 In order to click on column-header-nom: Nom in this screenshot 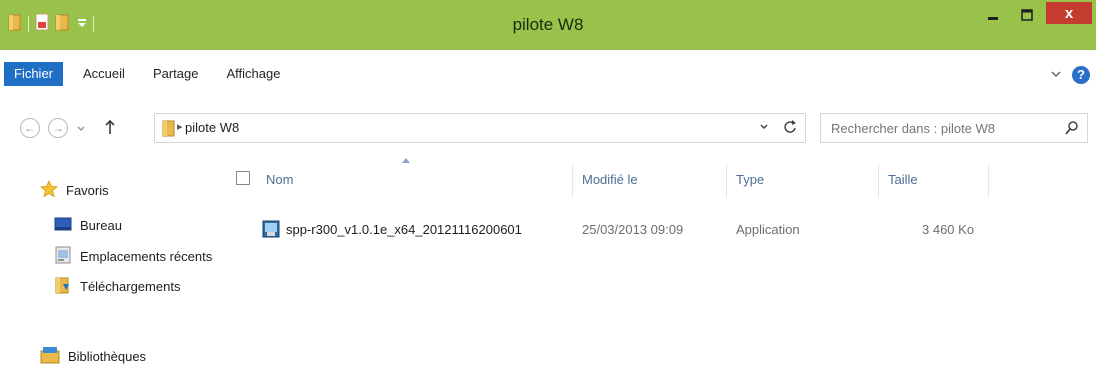, I will do `click(279, 179)`.